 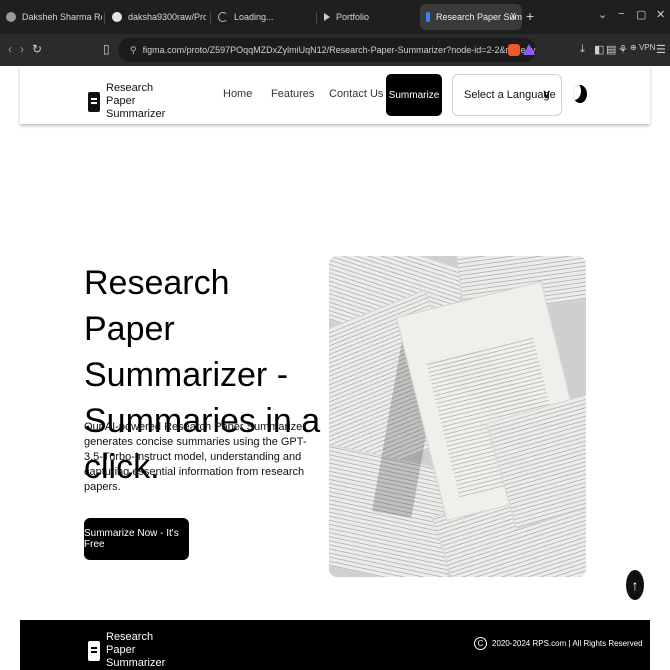 What do you see at coordinates (353, 17) in the screenshot?
I see `tab-label: Portfolio` at bounding box center [353, 17].